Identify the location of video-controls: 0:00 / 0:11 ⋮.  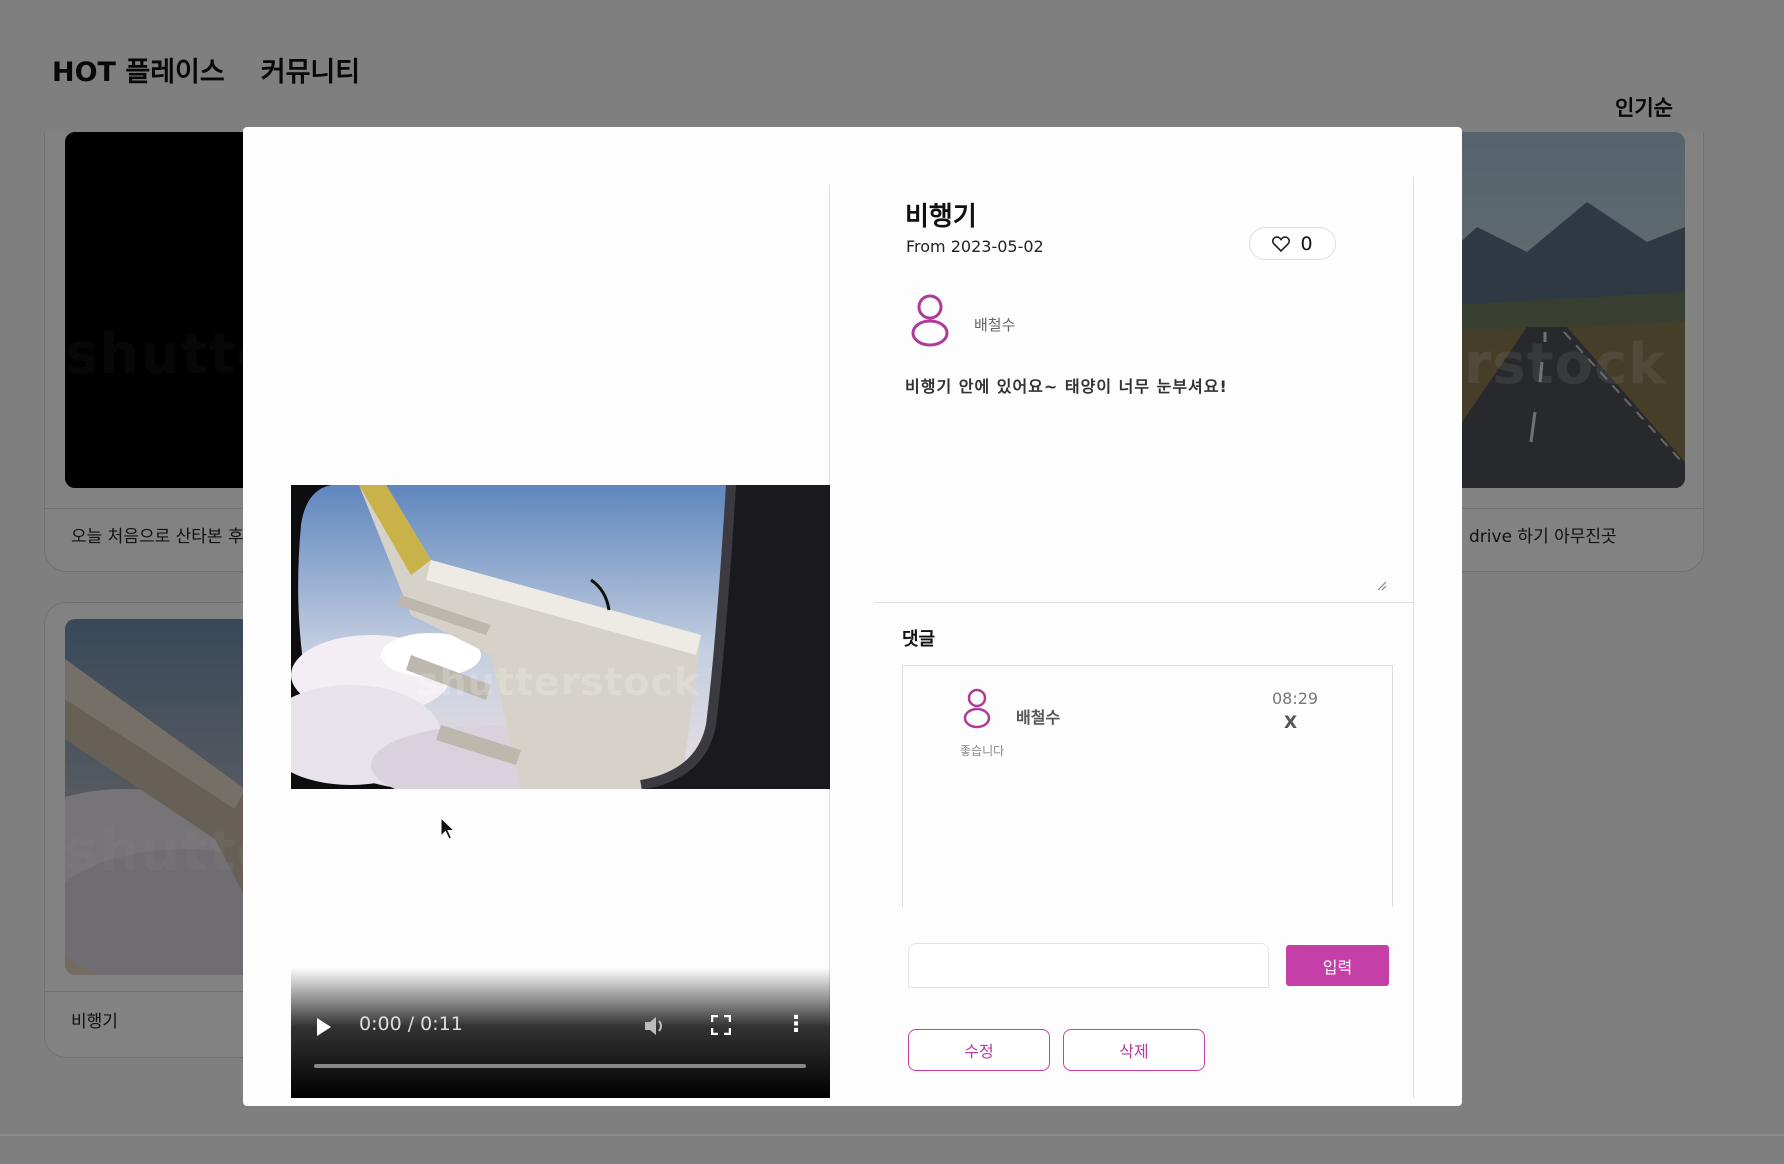
(560, 1033).